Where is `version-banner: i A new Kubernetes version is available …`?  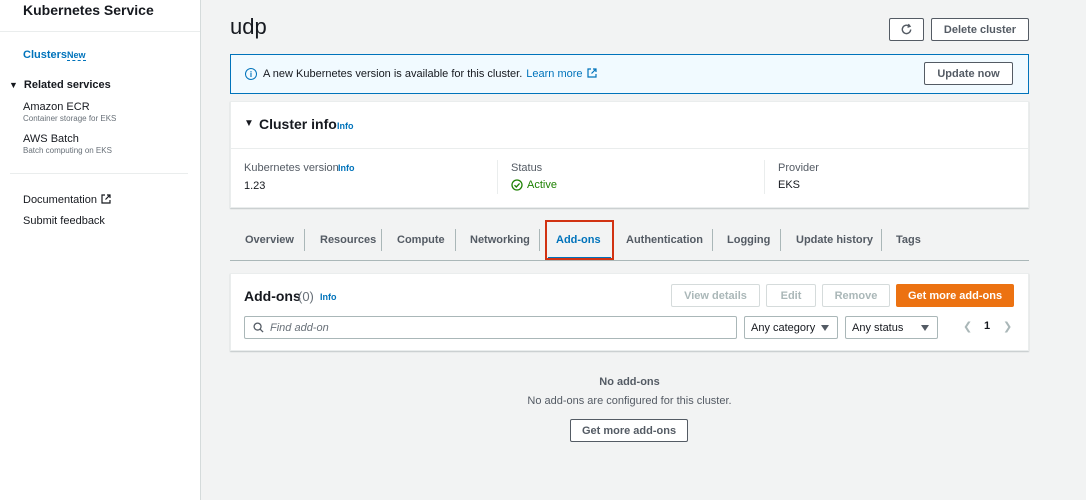
version-banner: i A new Kubernetes version is available … is located at coordinates (629, 74).